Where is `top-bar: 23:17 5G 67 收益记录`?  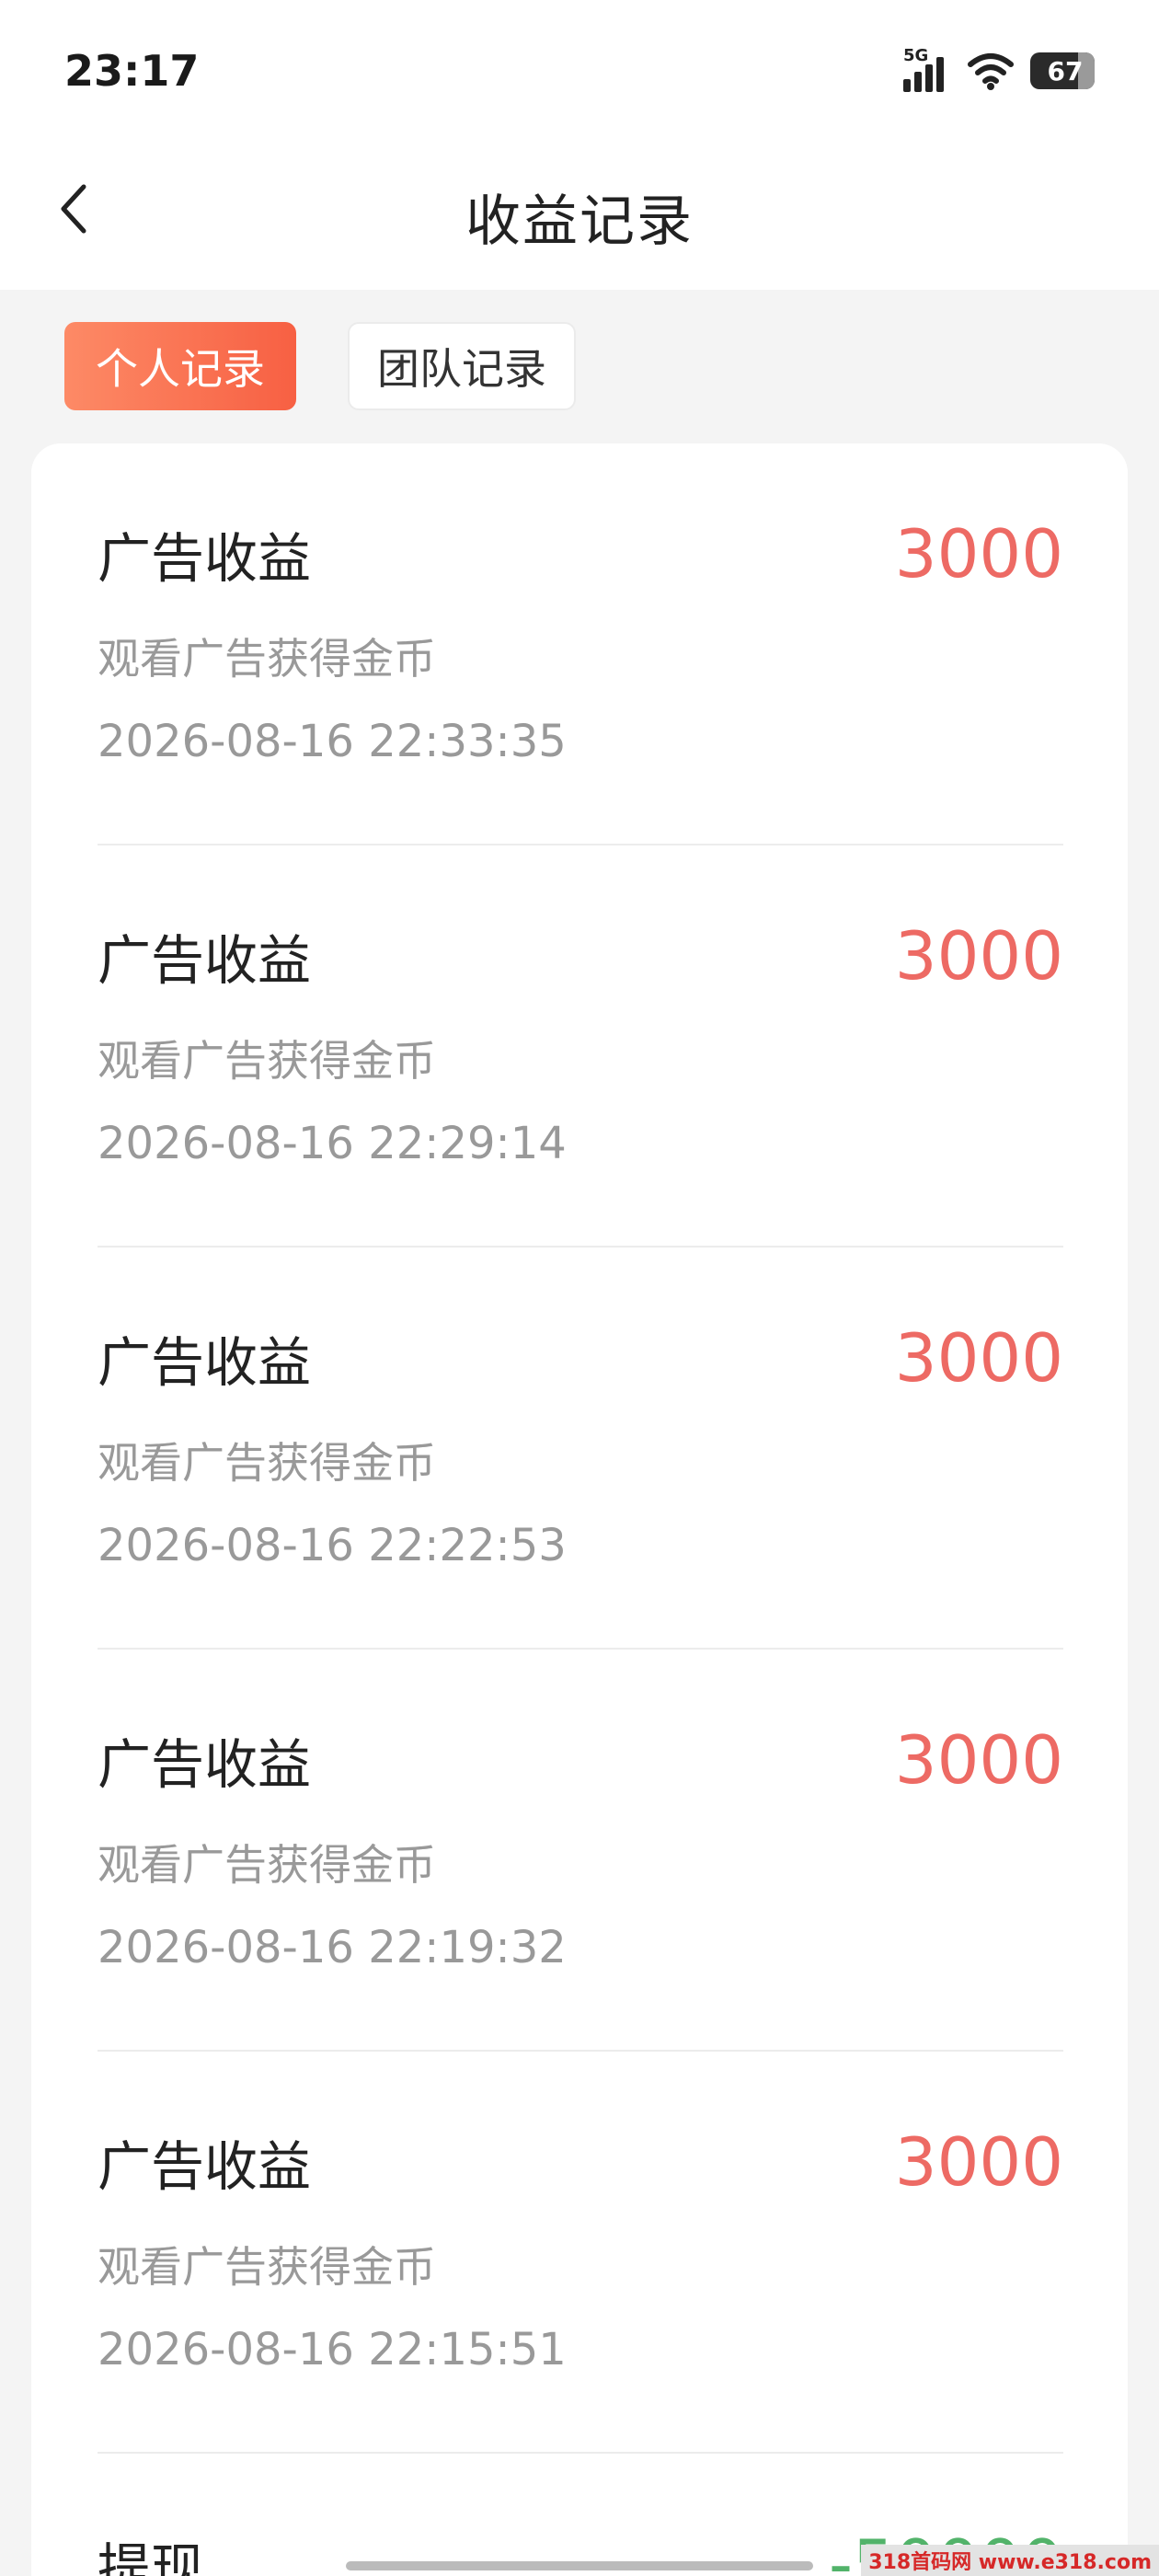 top-bar: 23:17 5G 67 收益记录 is located at coordinates (579, 145).